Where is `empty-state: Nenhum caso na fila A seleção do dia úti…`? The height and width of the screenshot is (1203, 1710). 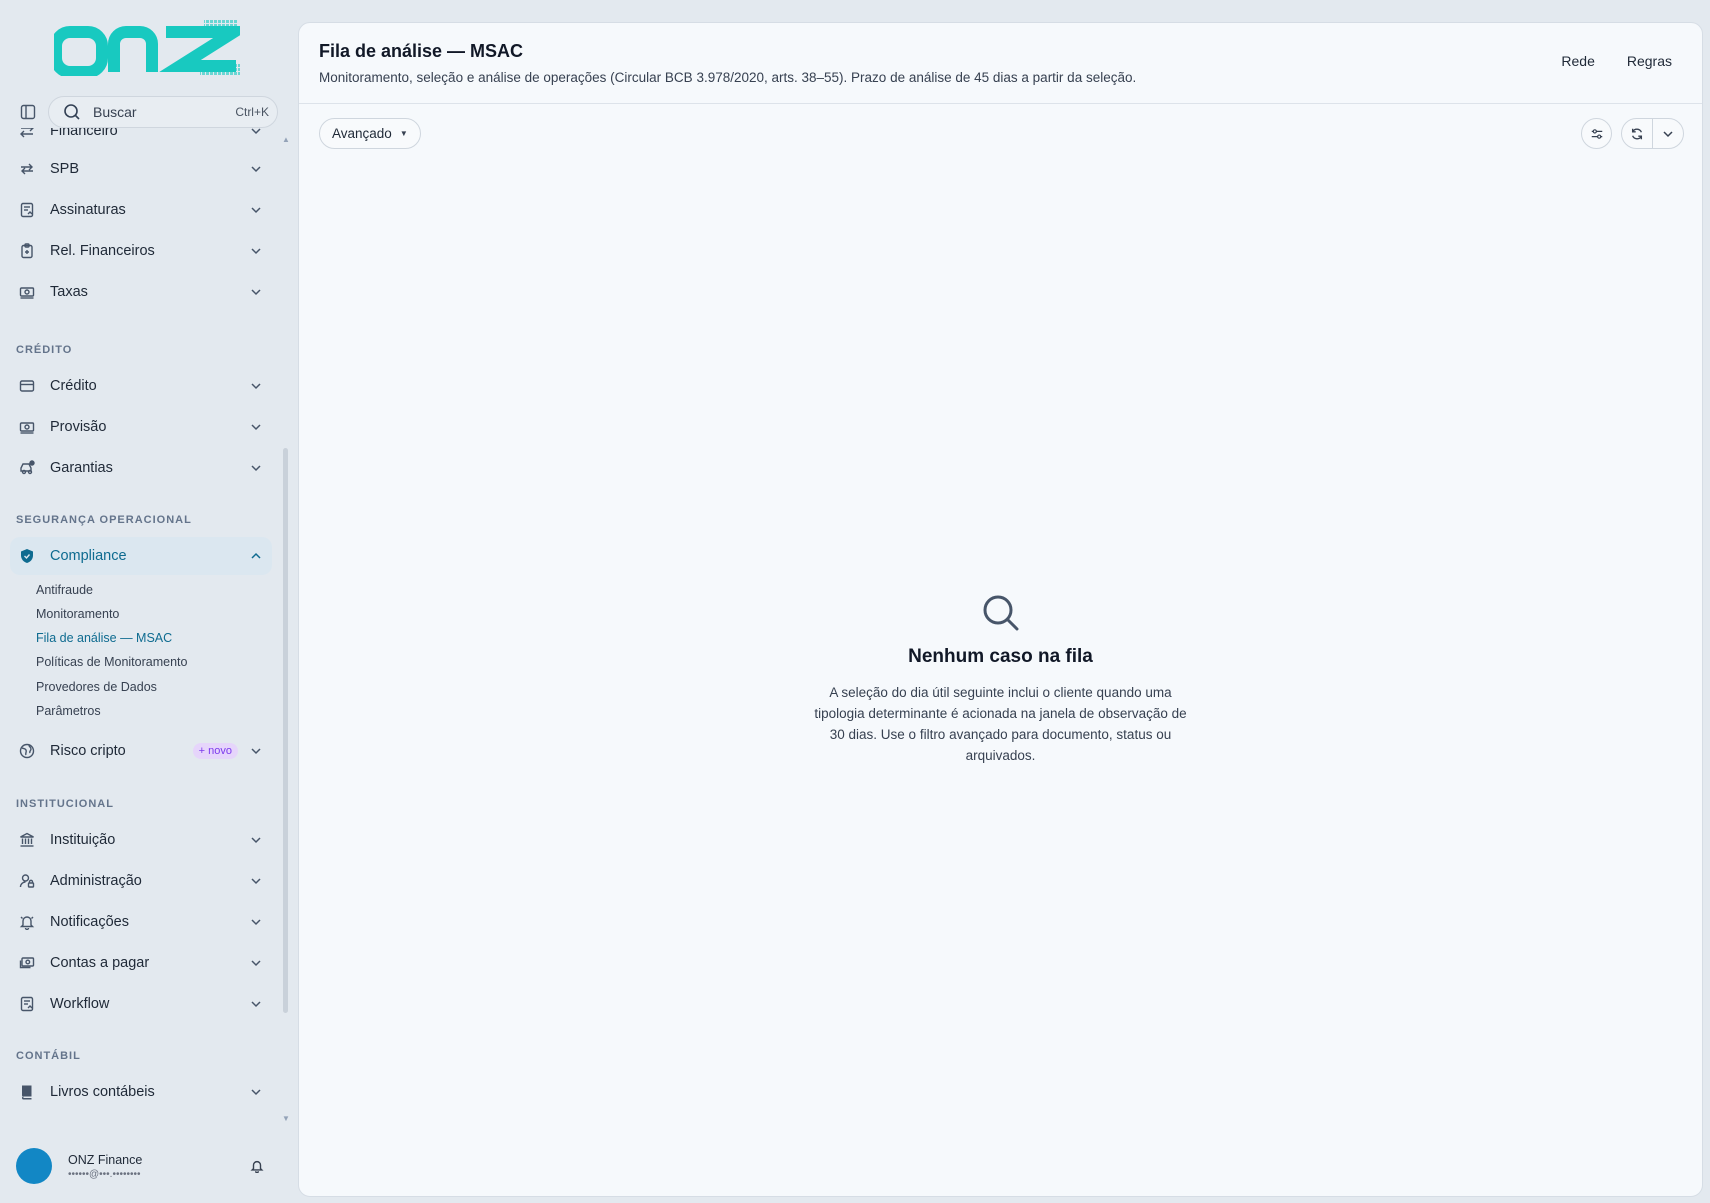 empty-state: Nenhum caso na fila A seleção do dia úti… is located at coordinates (1000, 679).